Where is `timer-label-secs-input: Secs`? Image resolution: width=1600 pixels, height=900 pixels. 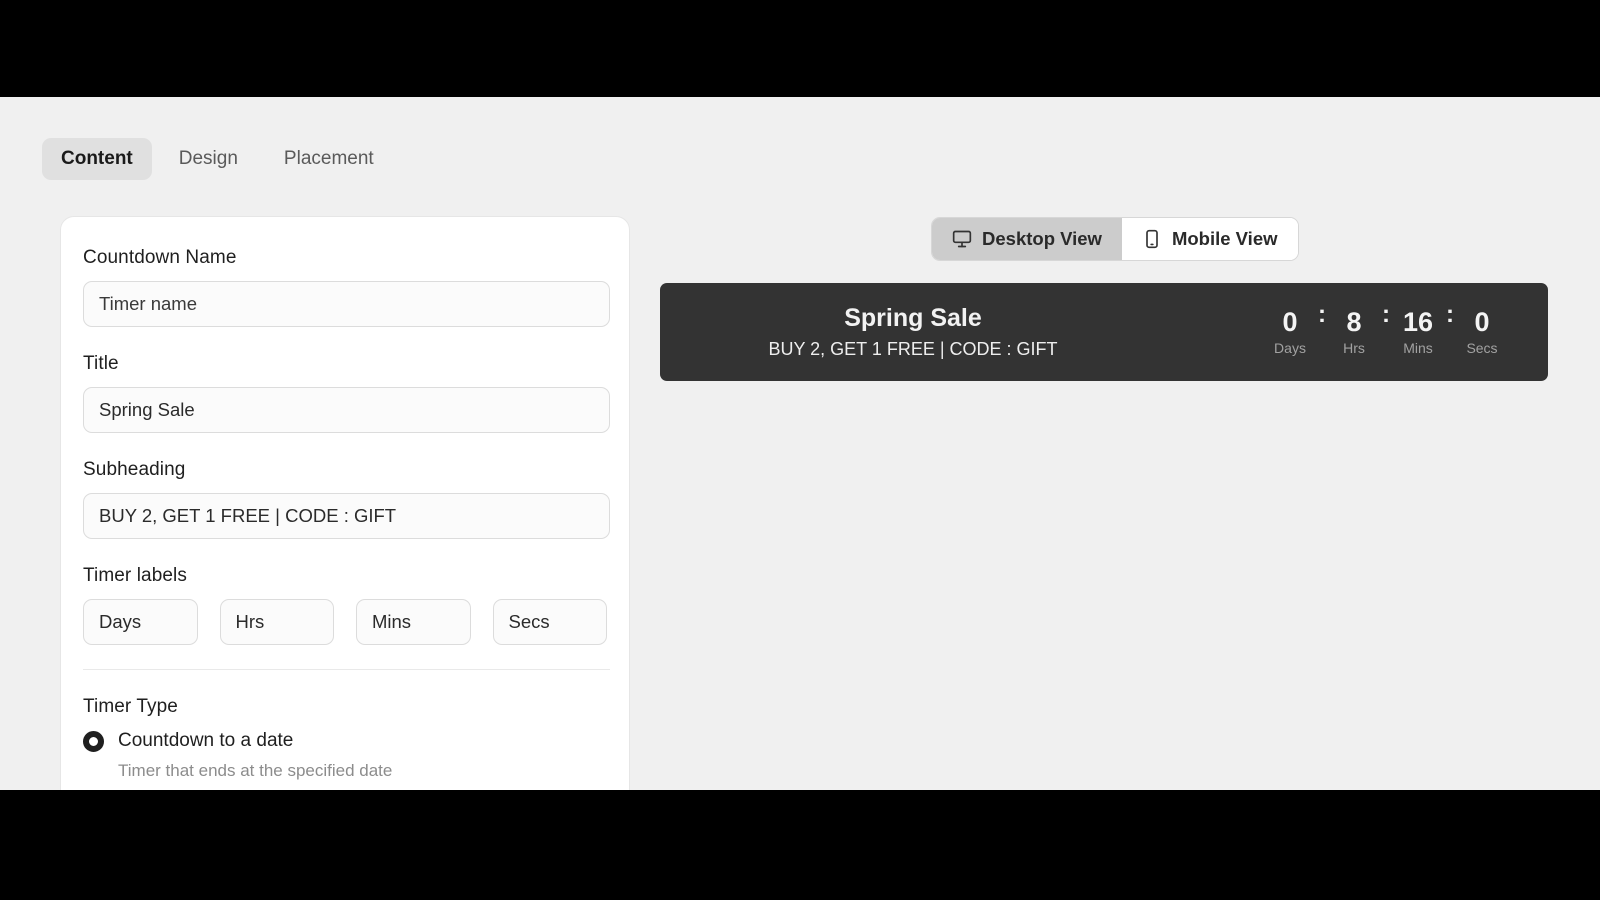
timer-label-secs-input: Secs is located at coordinates (549, 622).